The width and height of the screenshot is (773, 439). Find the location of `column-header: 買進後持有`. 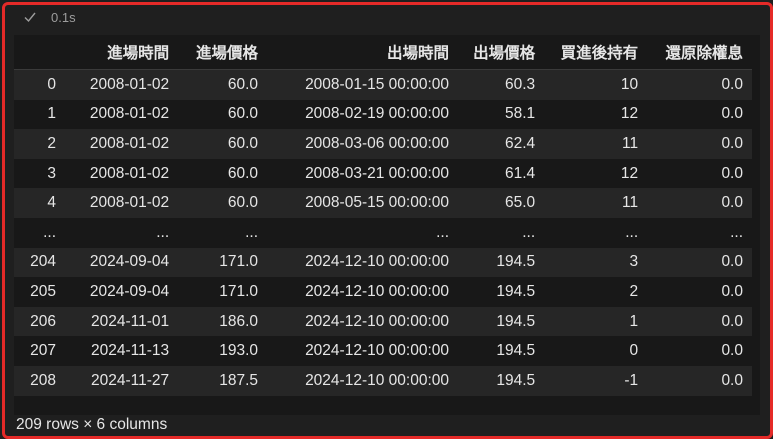

column-header: 買進後持有 is located at coordinates (596, 52).